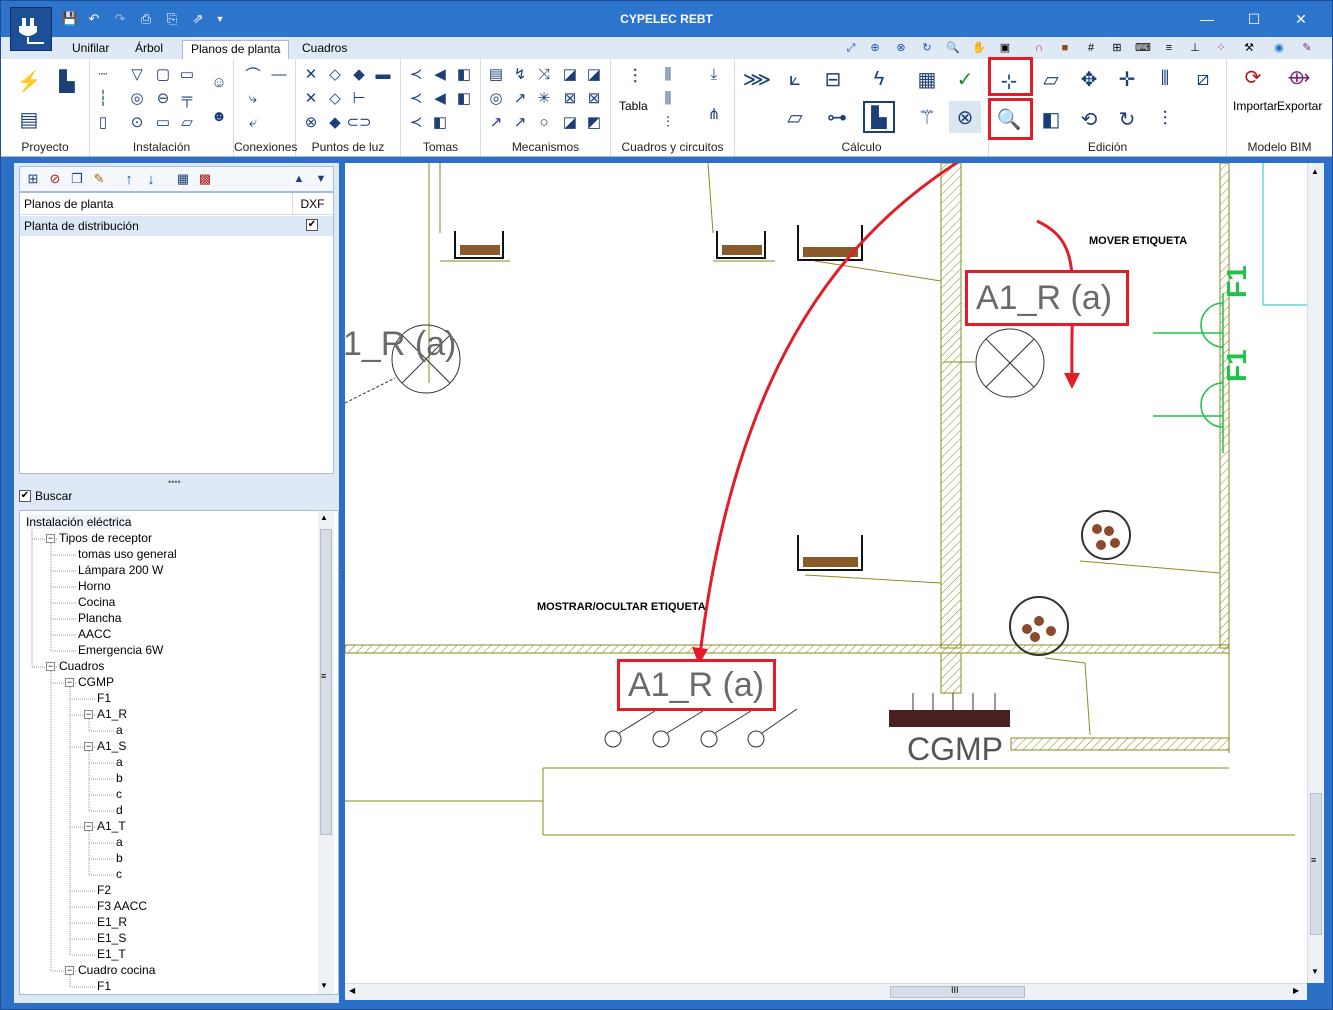 This screenshot has width=1333, height=1010. I want to click on plan-view-icon: ▙, so click(879, 117).